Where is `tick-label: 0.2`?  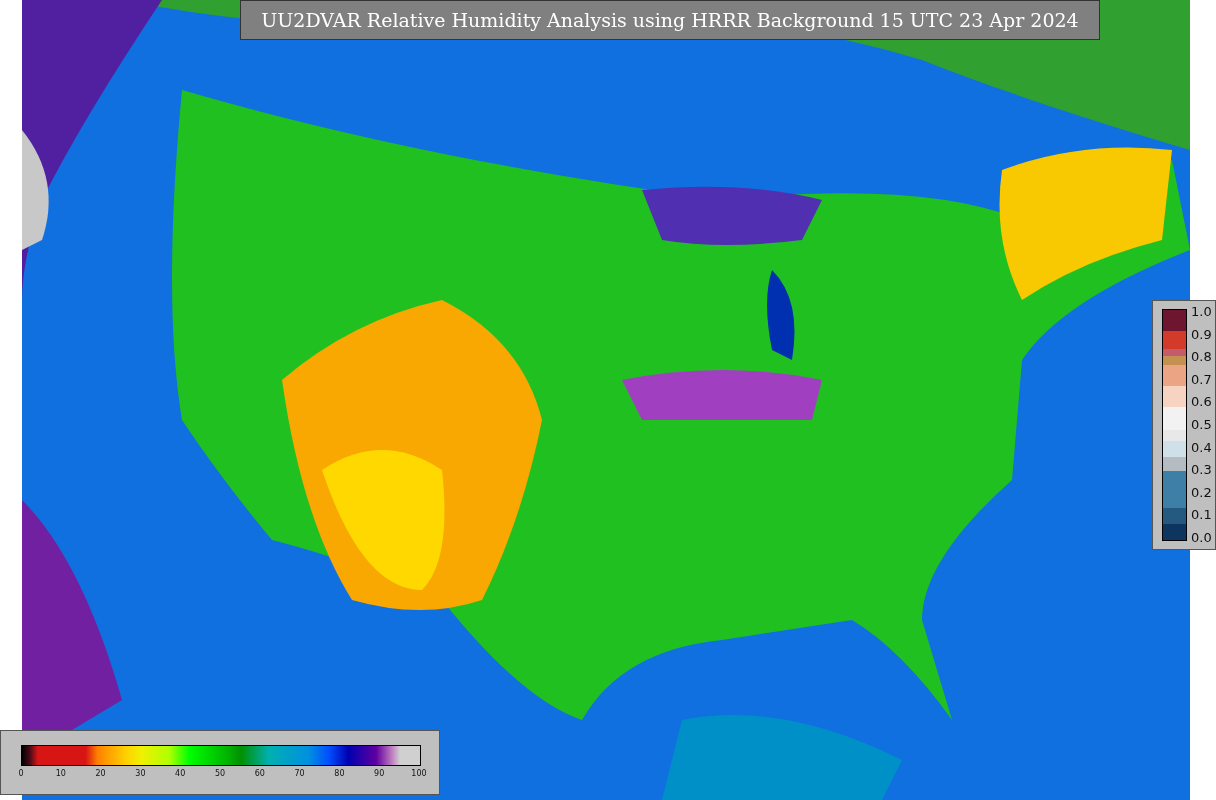
tick-label: 0.2 is located at coordinates (1201, 492).